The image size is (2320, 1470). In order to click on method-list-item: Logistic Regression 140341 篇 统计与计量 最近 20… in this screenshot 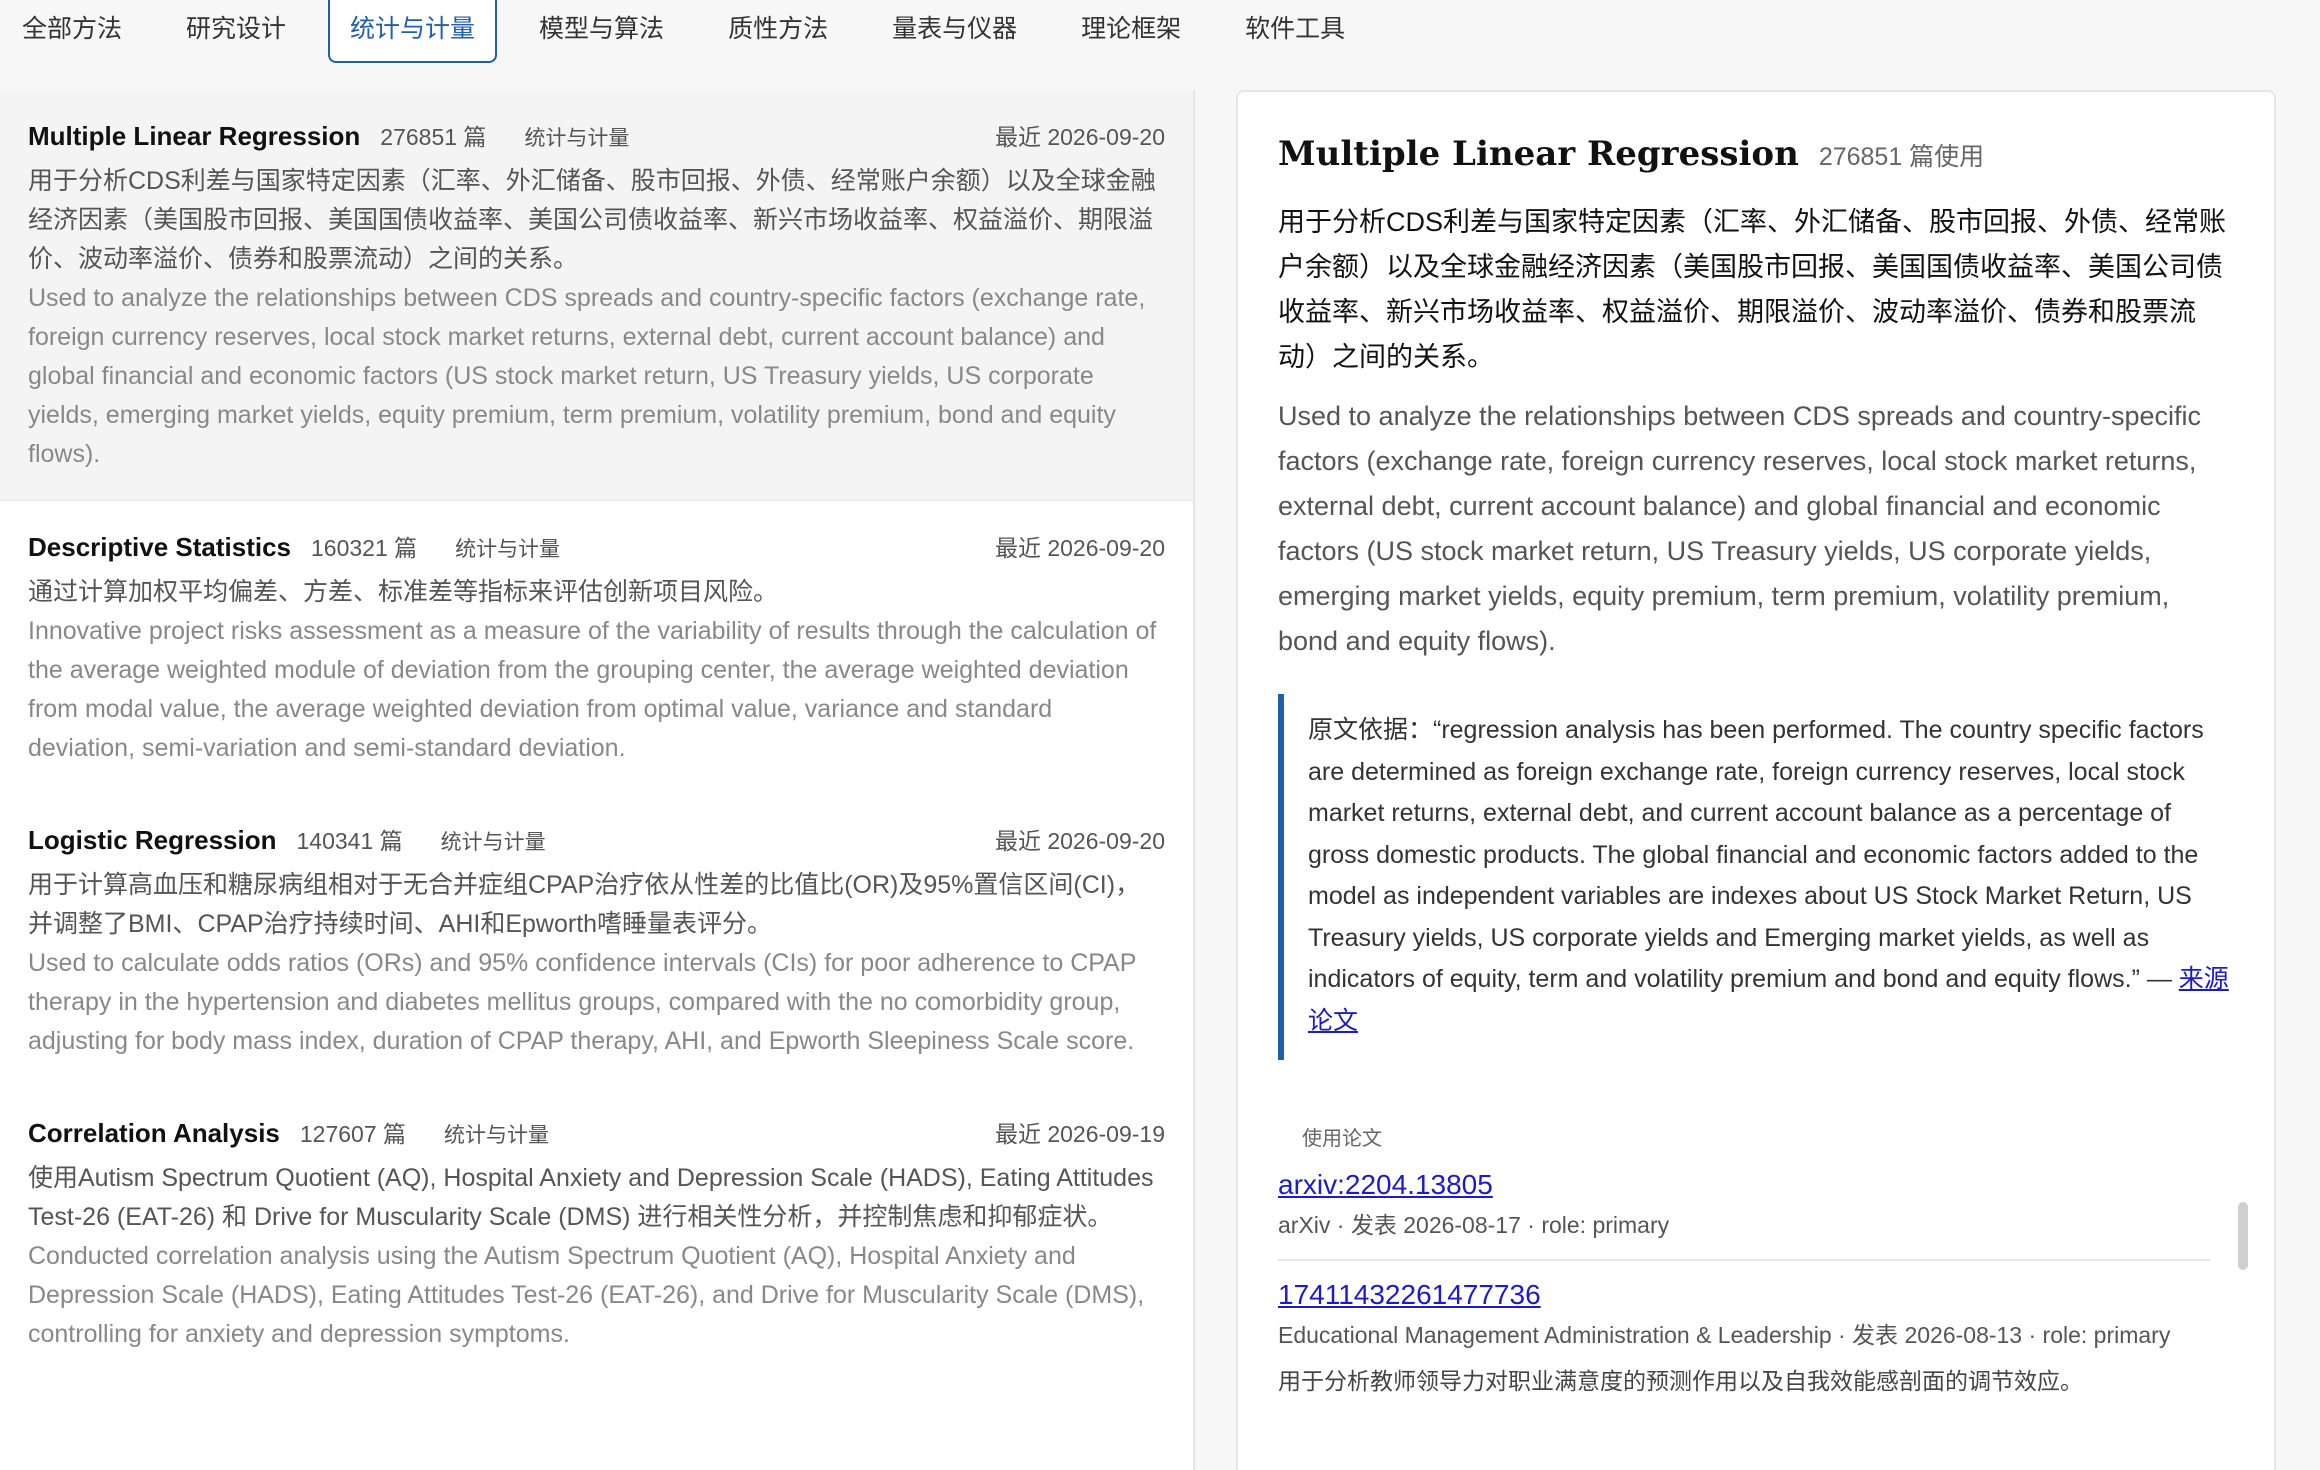, I will do `click(596, 940)`.